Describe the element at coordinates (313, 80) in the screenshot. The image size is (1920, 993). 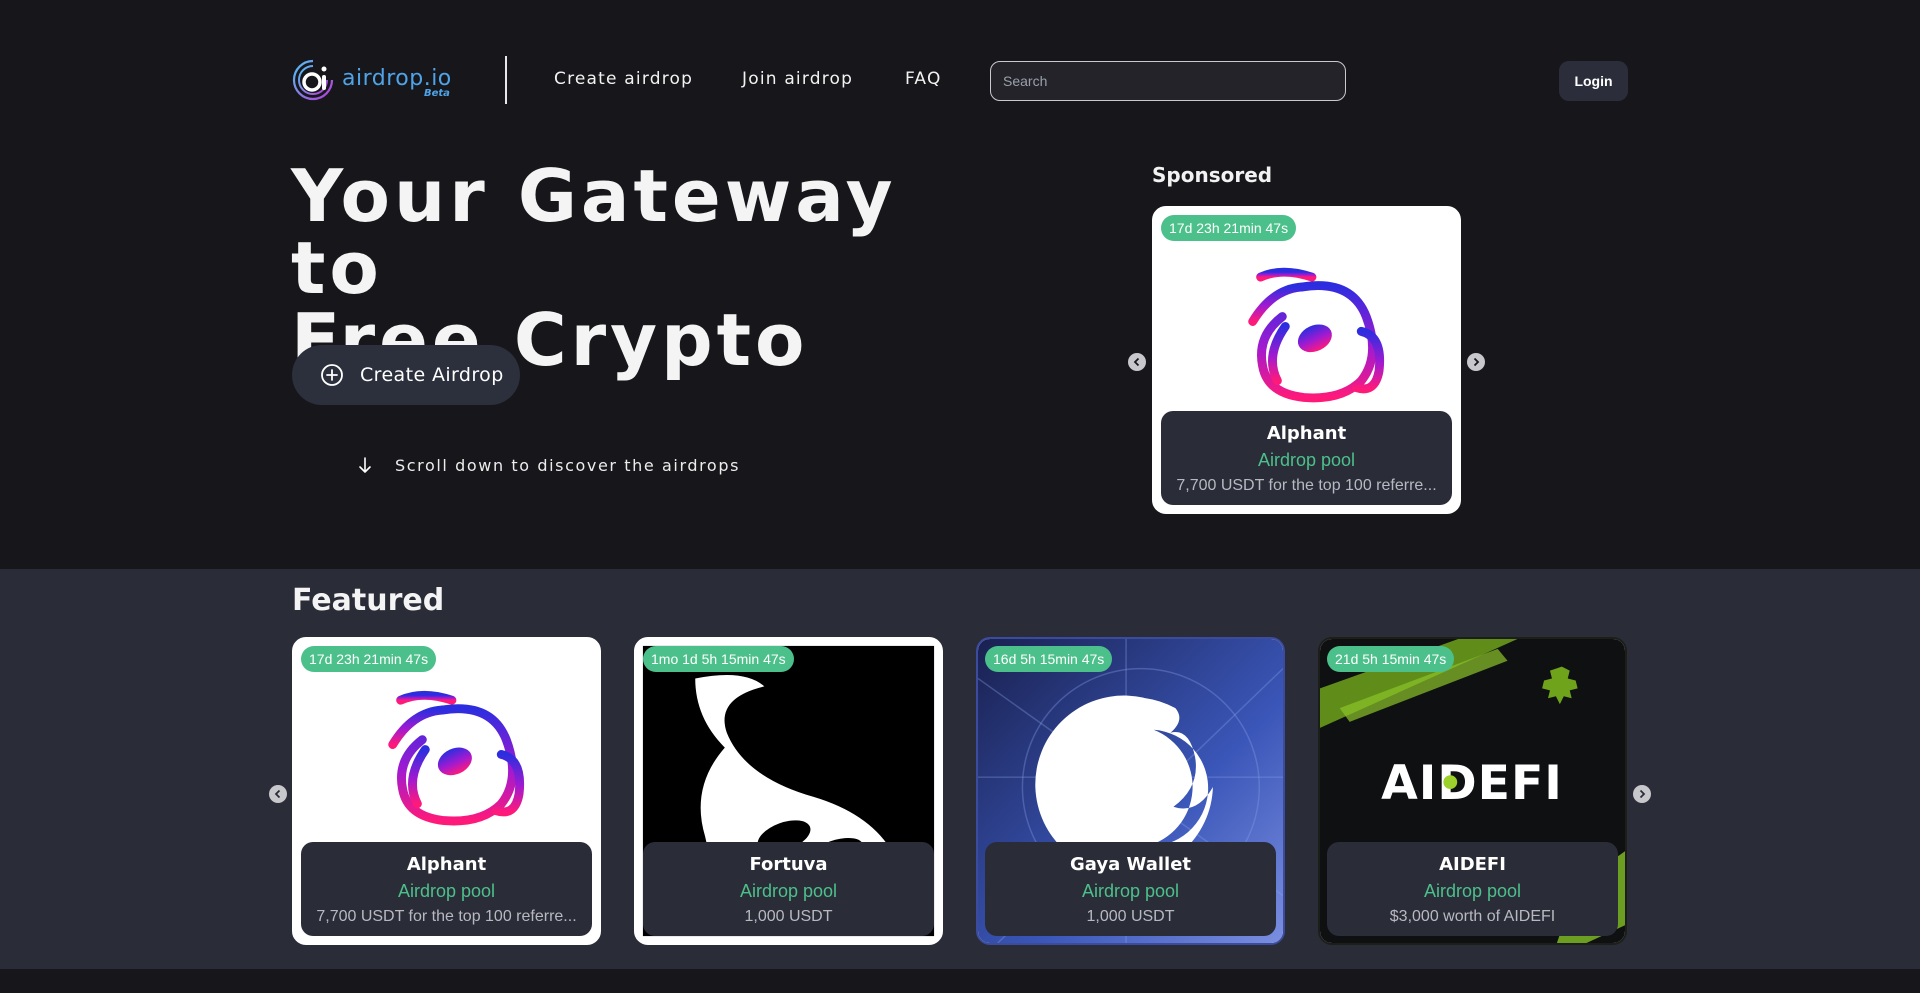
I see `airdrop-logo-icon` at that location.